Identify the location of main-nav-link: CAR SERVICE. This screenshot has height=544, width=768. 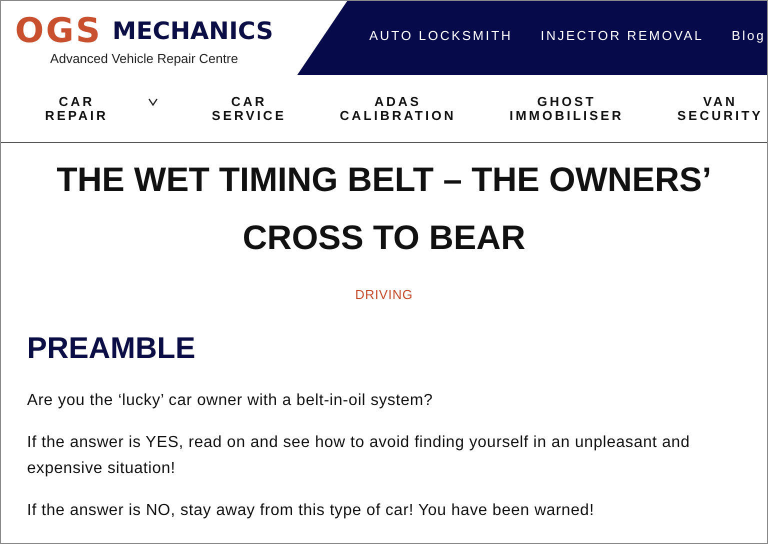
(249, 108).